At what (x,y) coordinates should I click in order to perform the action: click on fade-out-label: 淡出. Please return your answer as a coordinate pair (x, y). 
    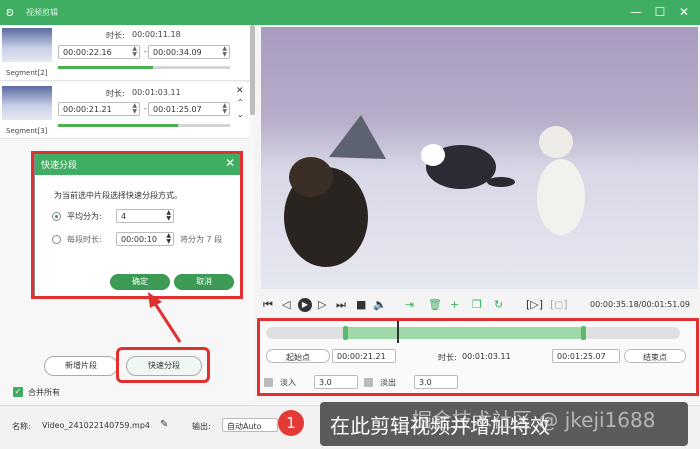
    Looking at the image, I should click on (388, 382).